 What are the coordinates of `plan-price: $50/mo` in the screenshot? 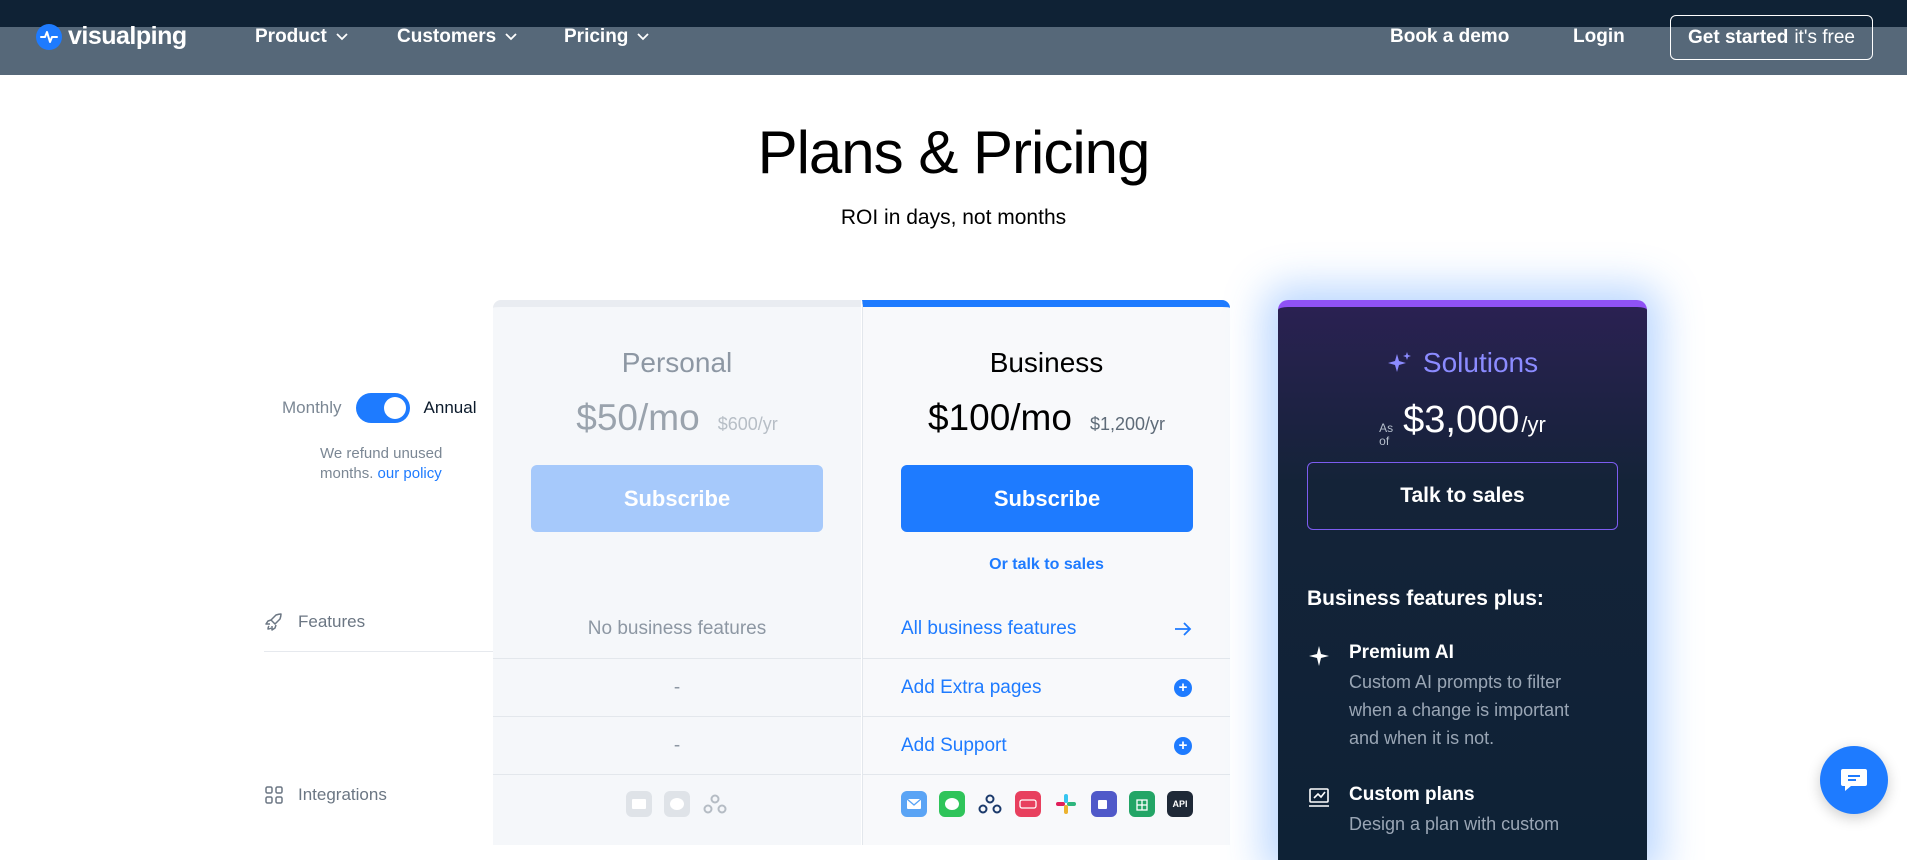 It's located at (638, 417).